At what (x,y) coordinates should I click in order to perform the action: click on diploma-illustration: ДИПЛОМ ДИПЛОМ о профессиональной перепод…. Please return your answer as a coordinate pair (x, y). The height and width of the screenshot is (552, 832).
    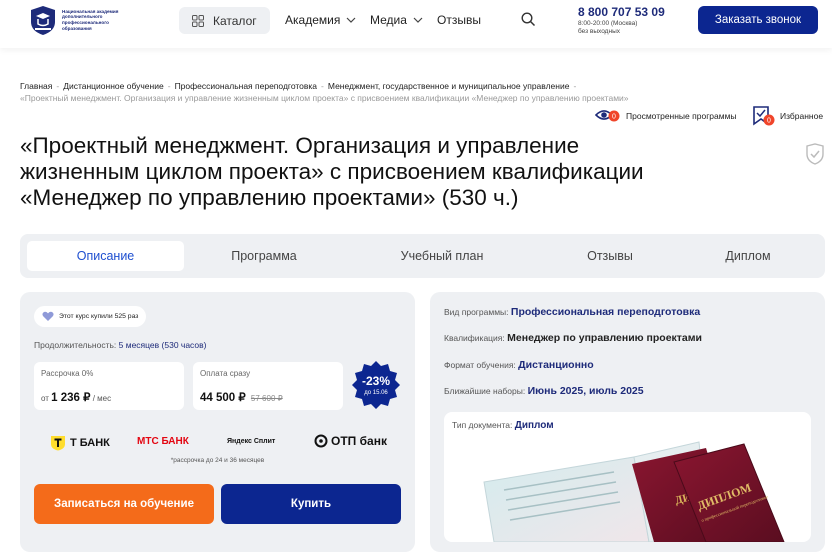
    Looking at the image, I should click on (634, 491).